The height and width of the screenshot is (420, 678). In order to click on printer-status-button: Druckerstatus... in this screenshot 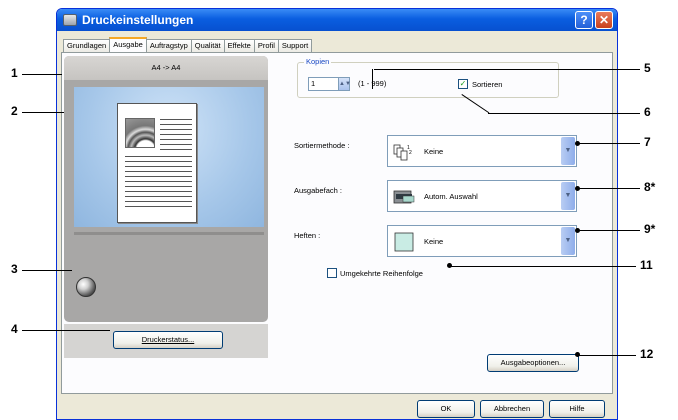, I will do `click(168, 340)`.